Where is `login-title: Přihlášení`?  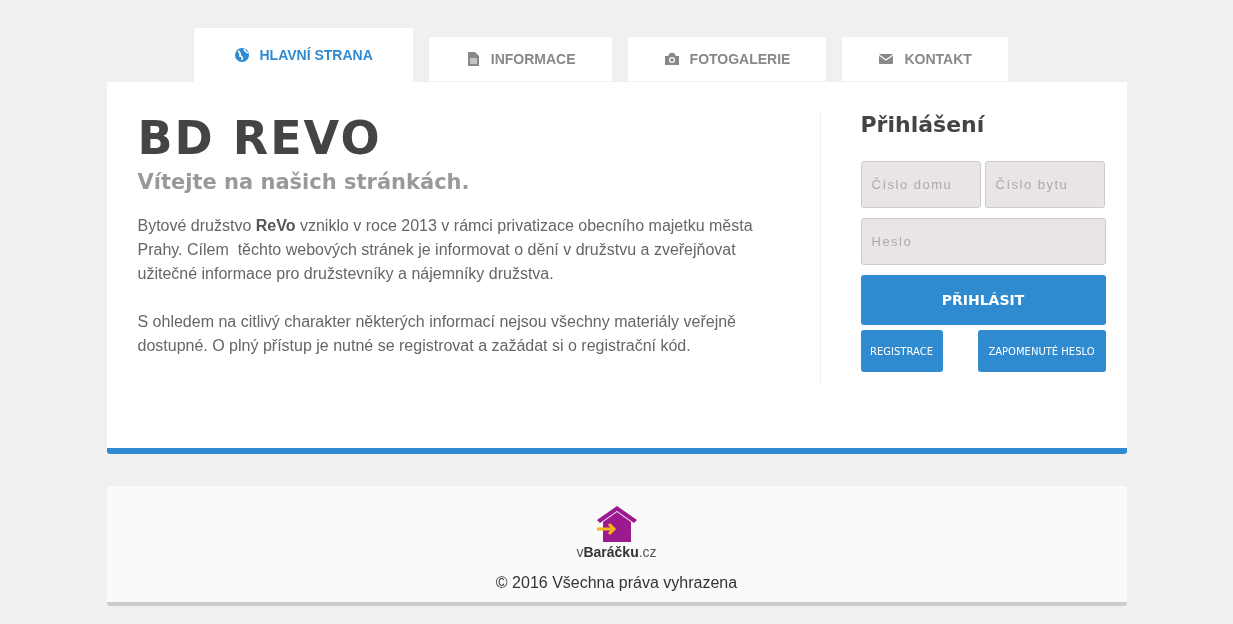 login-title: Přihlášení is located at coordinates (923, 124).